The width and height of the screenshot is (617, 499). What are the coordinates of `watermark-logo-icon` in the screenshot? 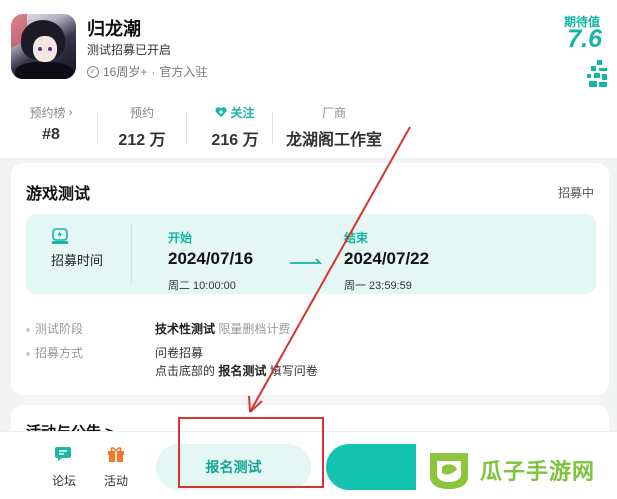 It's located at (449, 471).